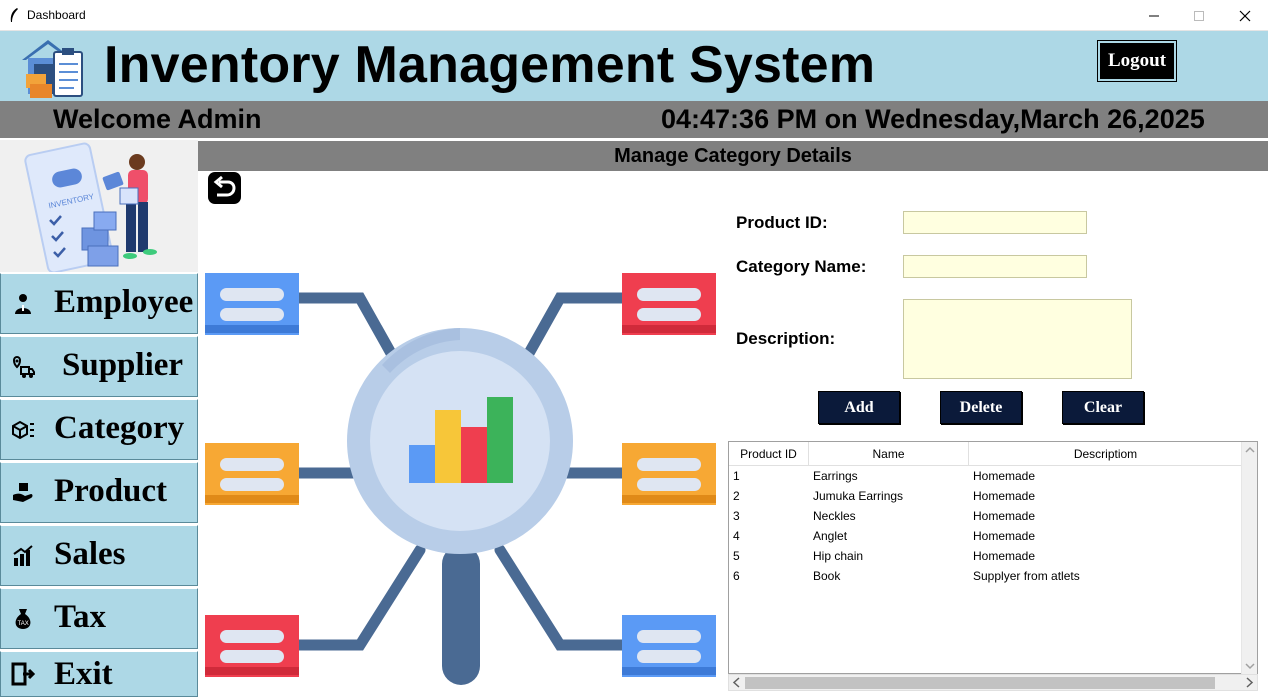  What do you see at coordinates (858, 496) in the screenshot?
I see `cell-name: Jumuka Earrings` at bounding box center [858, 496].